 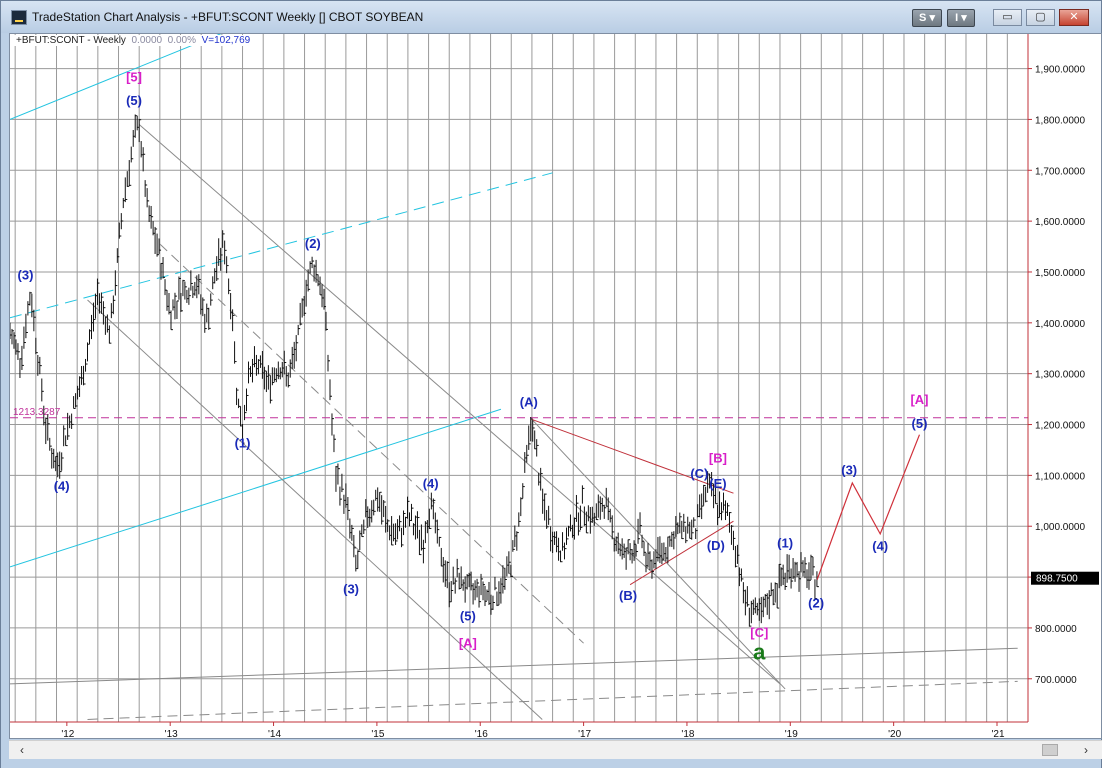 What do you see at coordinates (1060, 527) in the screenshot?
I see `price-tick-label: 1,000.0000` at bounding box center [1060, 527].